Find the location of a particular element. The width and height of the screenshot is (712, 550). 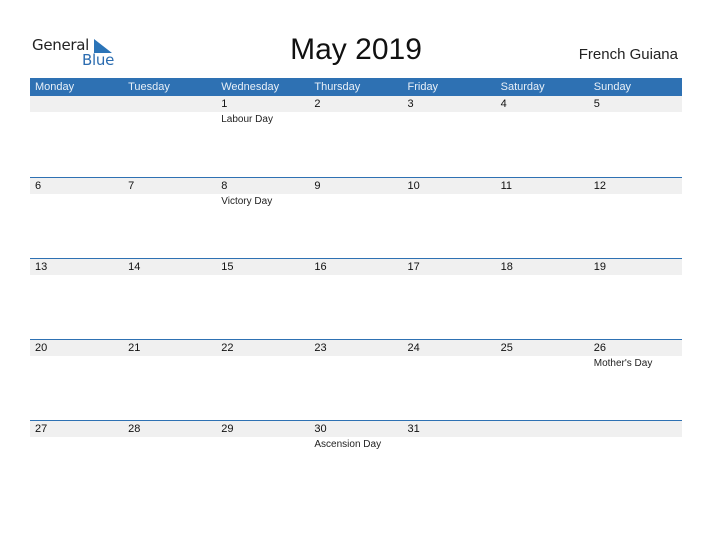

day-cell: 10 is located at coordinates (449, 217).